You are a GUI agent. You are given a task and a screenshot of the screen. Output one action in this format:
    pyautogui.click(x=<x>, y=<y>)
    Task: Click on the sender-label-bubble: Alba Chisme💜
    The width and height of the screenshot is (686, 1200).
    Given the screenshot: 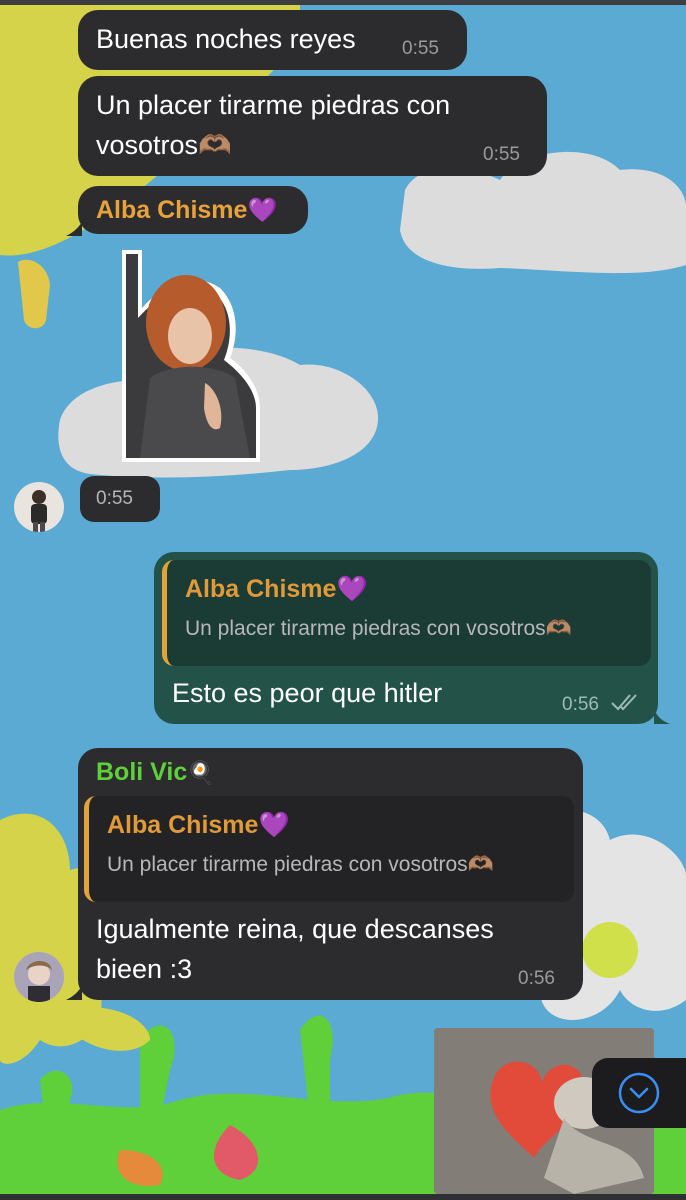 What is the action you would take?
    pyautogui.click(x=193, y=210)
    